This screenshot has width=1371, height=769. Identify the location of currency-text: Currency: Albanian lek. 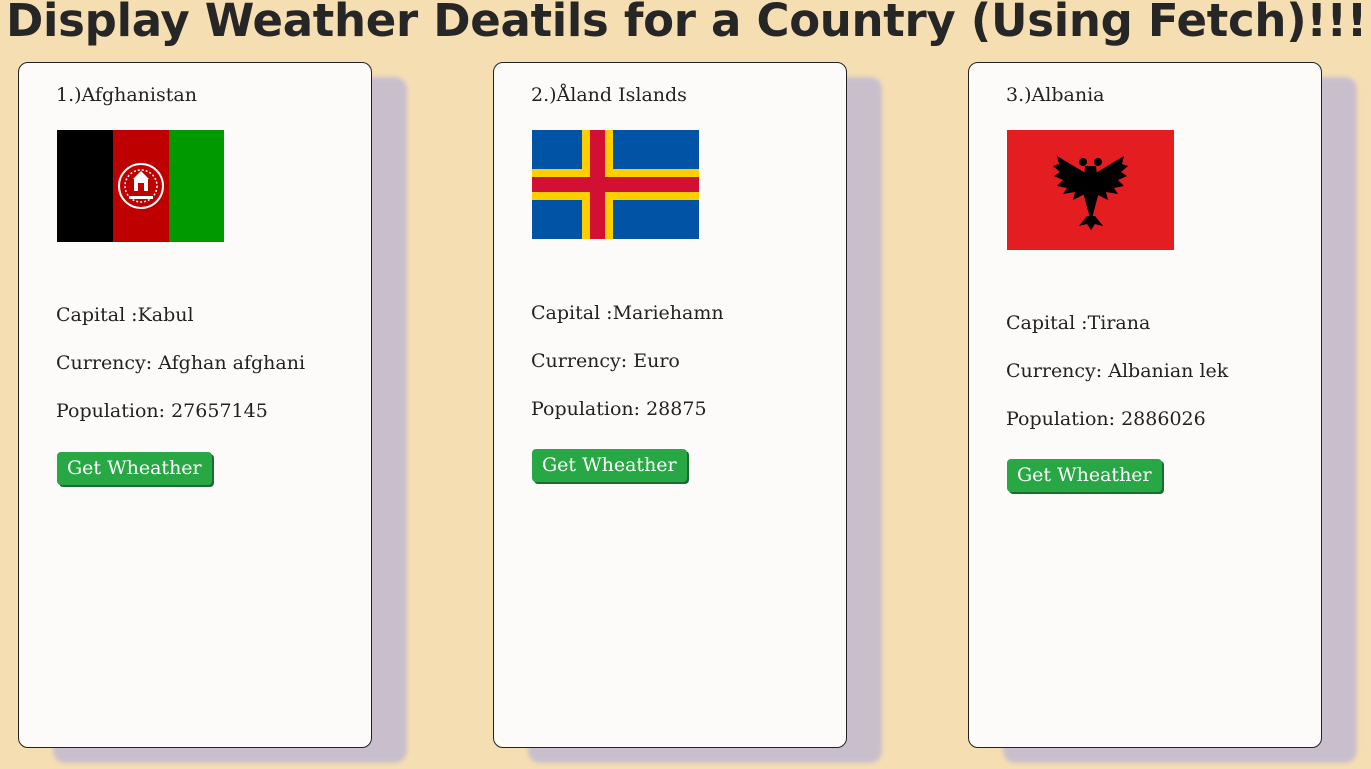
(1117, 371).